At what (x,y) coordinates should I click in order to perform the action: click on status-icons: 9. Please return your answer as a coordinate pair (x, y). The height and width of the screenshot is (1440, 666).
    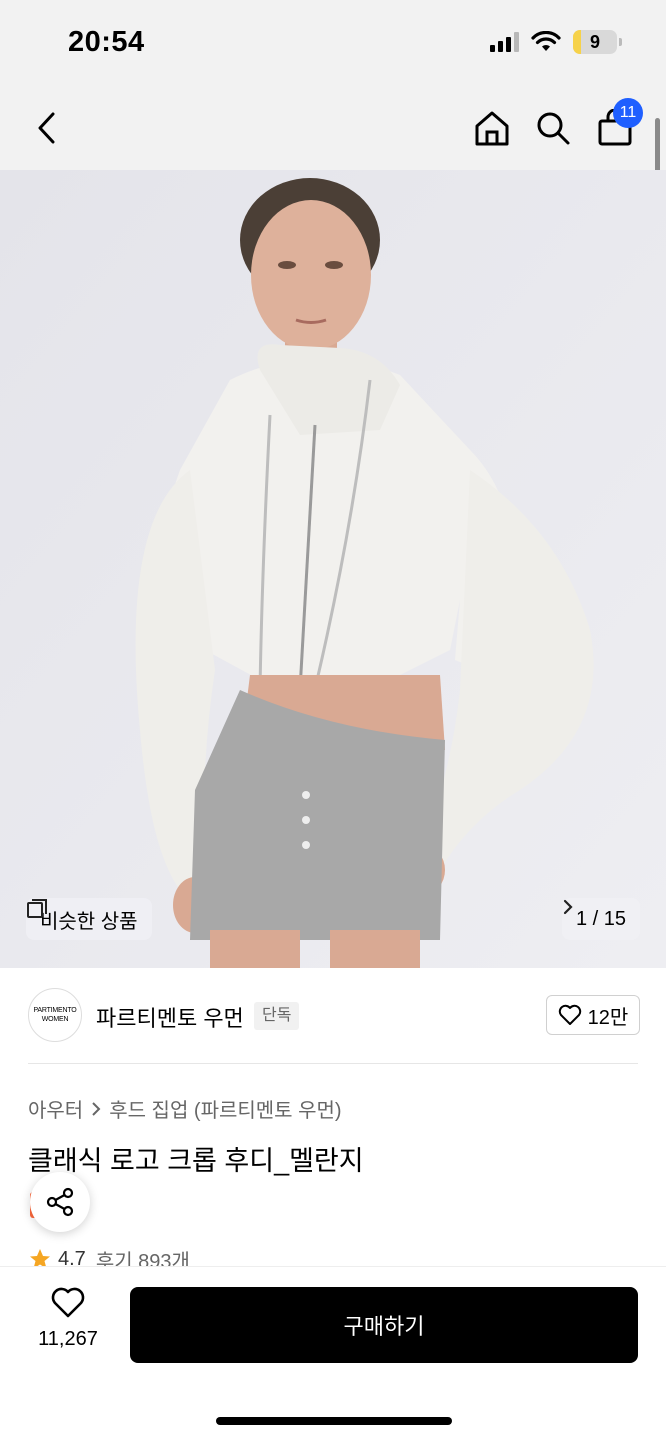
    Looking at the image, I should click on (556, 42).